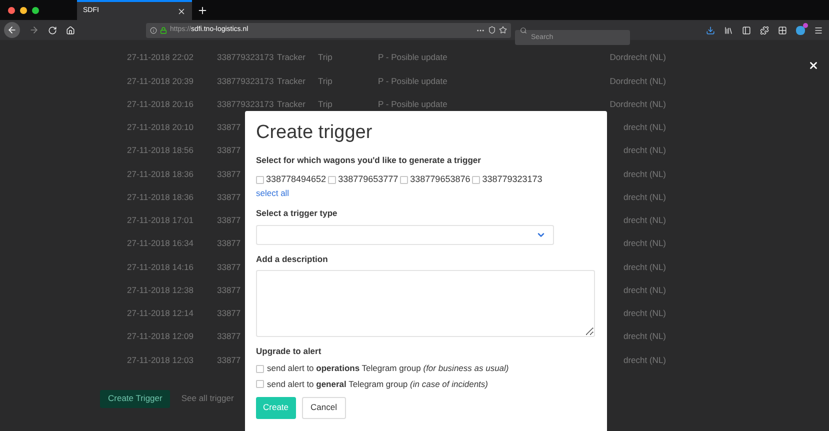 This screenshot has height=431, width=829. What do you see at coordinates (818, 30) in the screenshot?
I see `menu-icon` at bounding box center [818, 30].